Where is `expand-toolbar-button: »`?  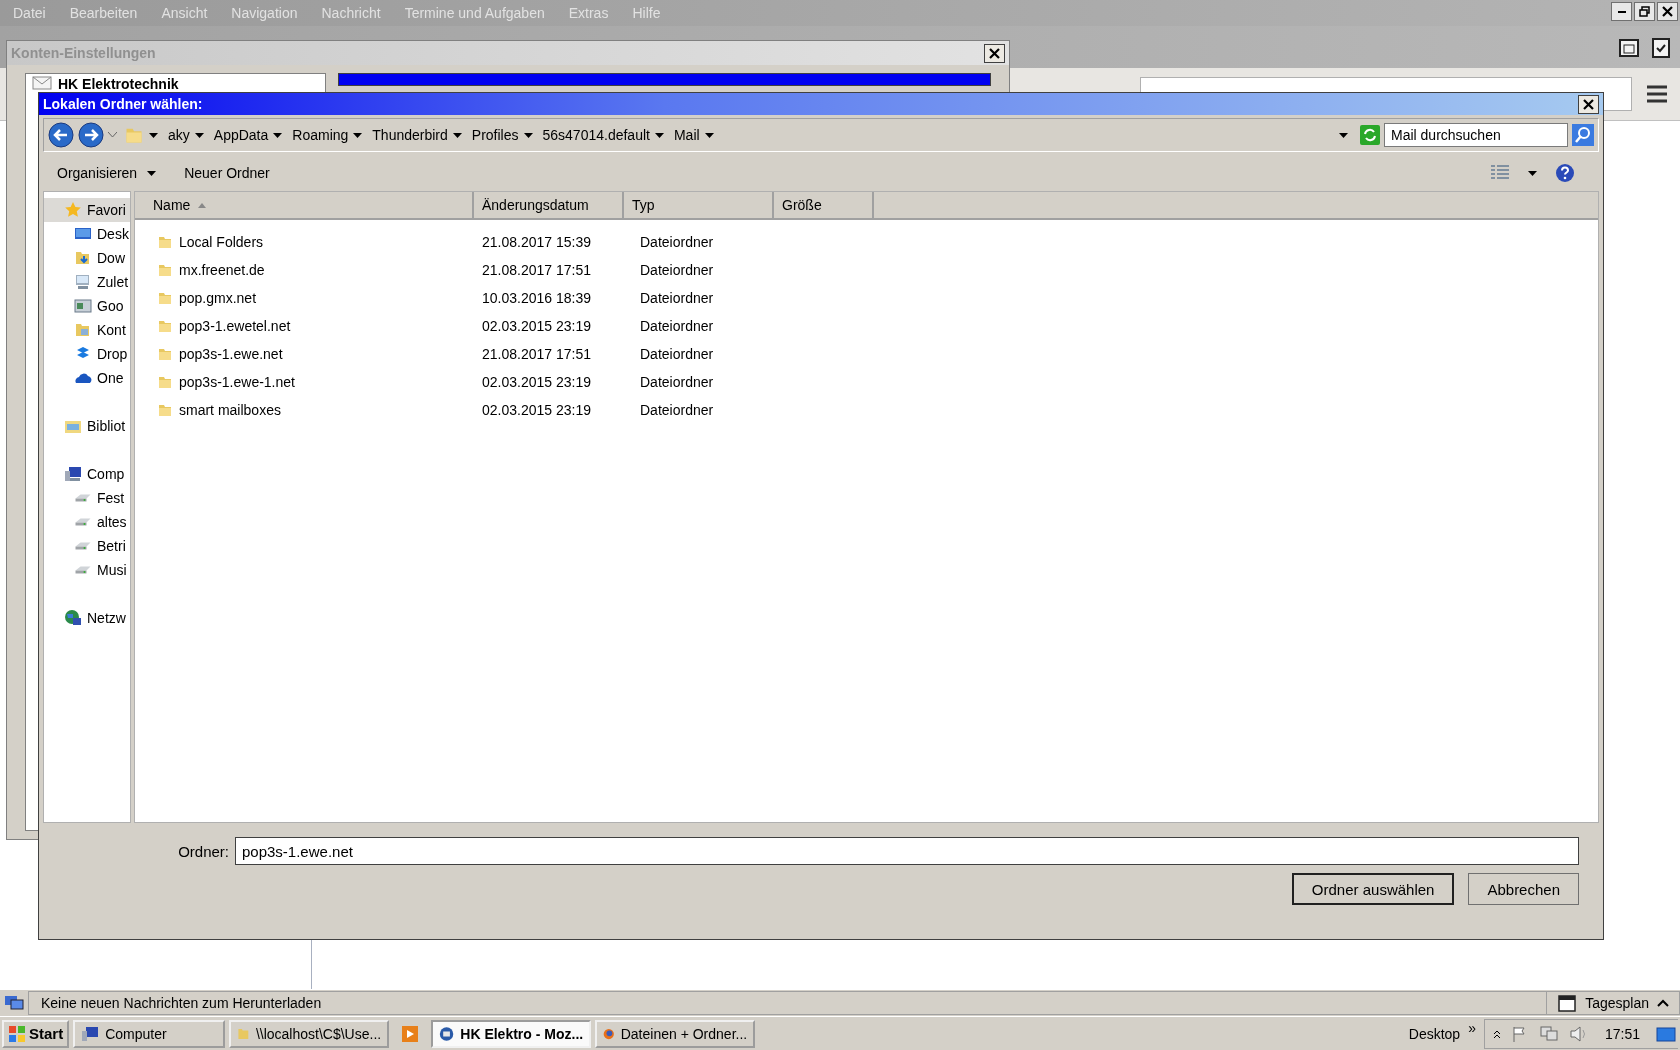
expand-toolbar-button: » is located at coordinates (1472, 1027).